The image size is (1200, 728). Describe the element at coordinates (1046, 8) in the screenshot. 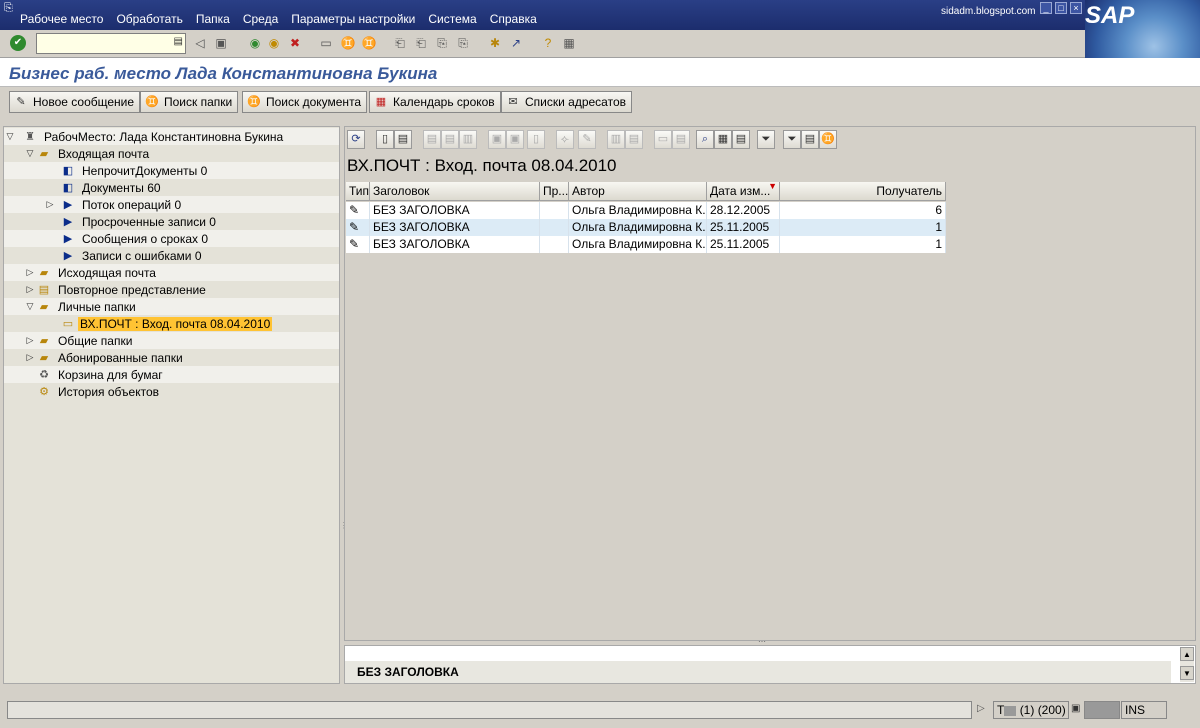

I see `minimize-icon: _` at that location.